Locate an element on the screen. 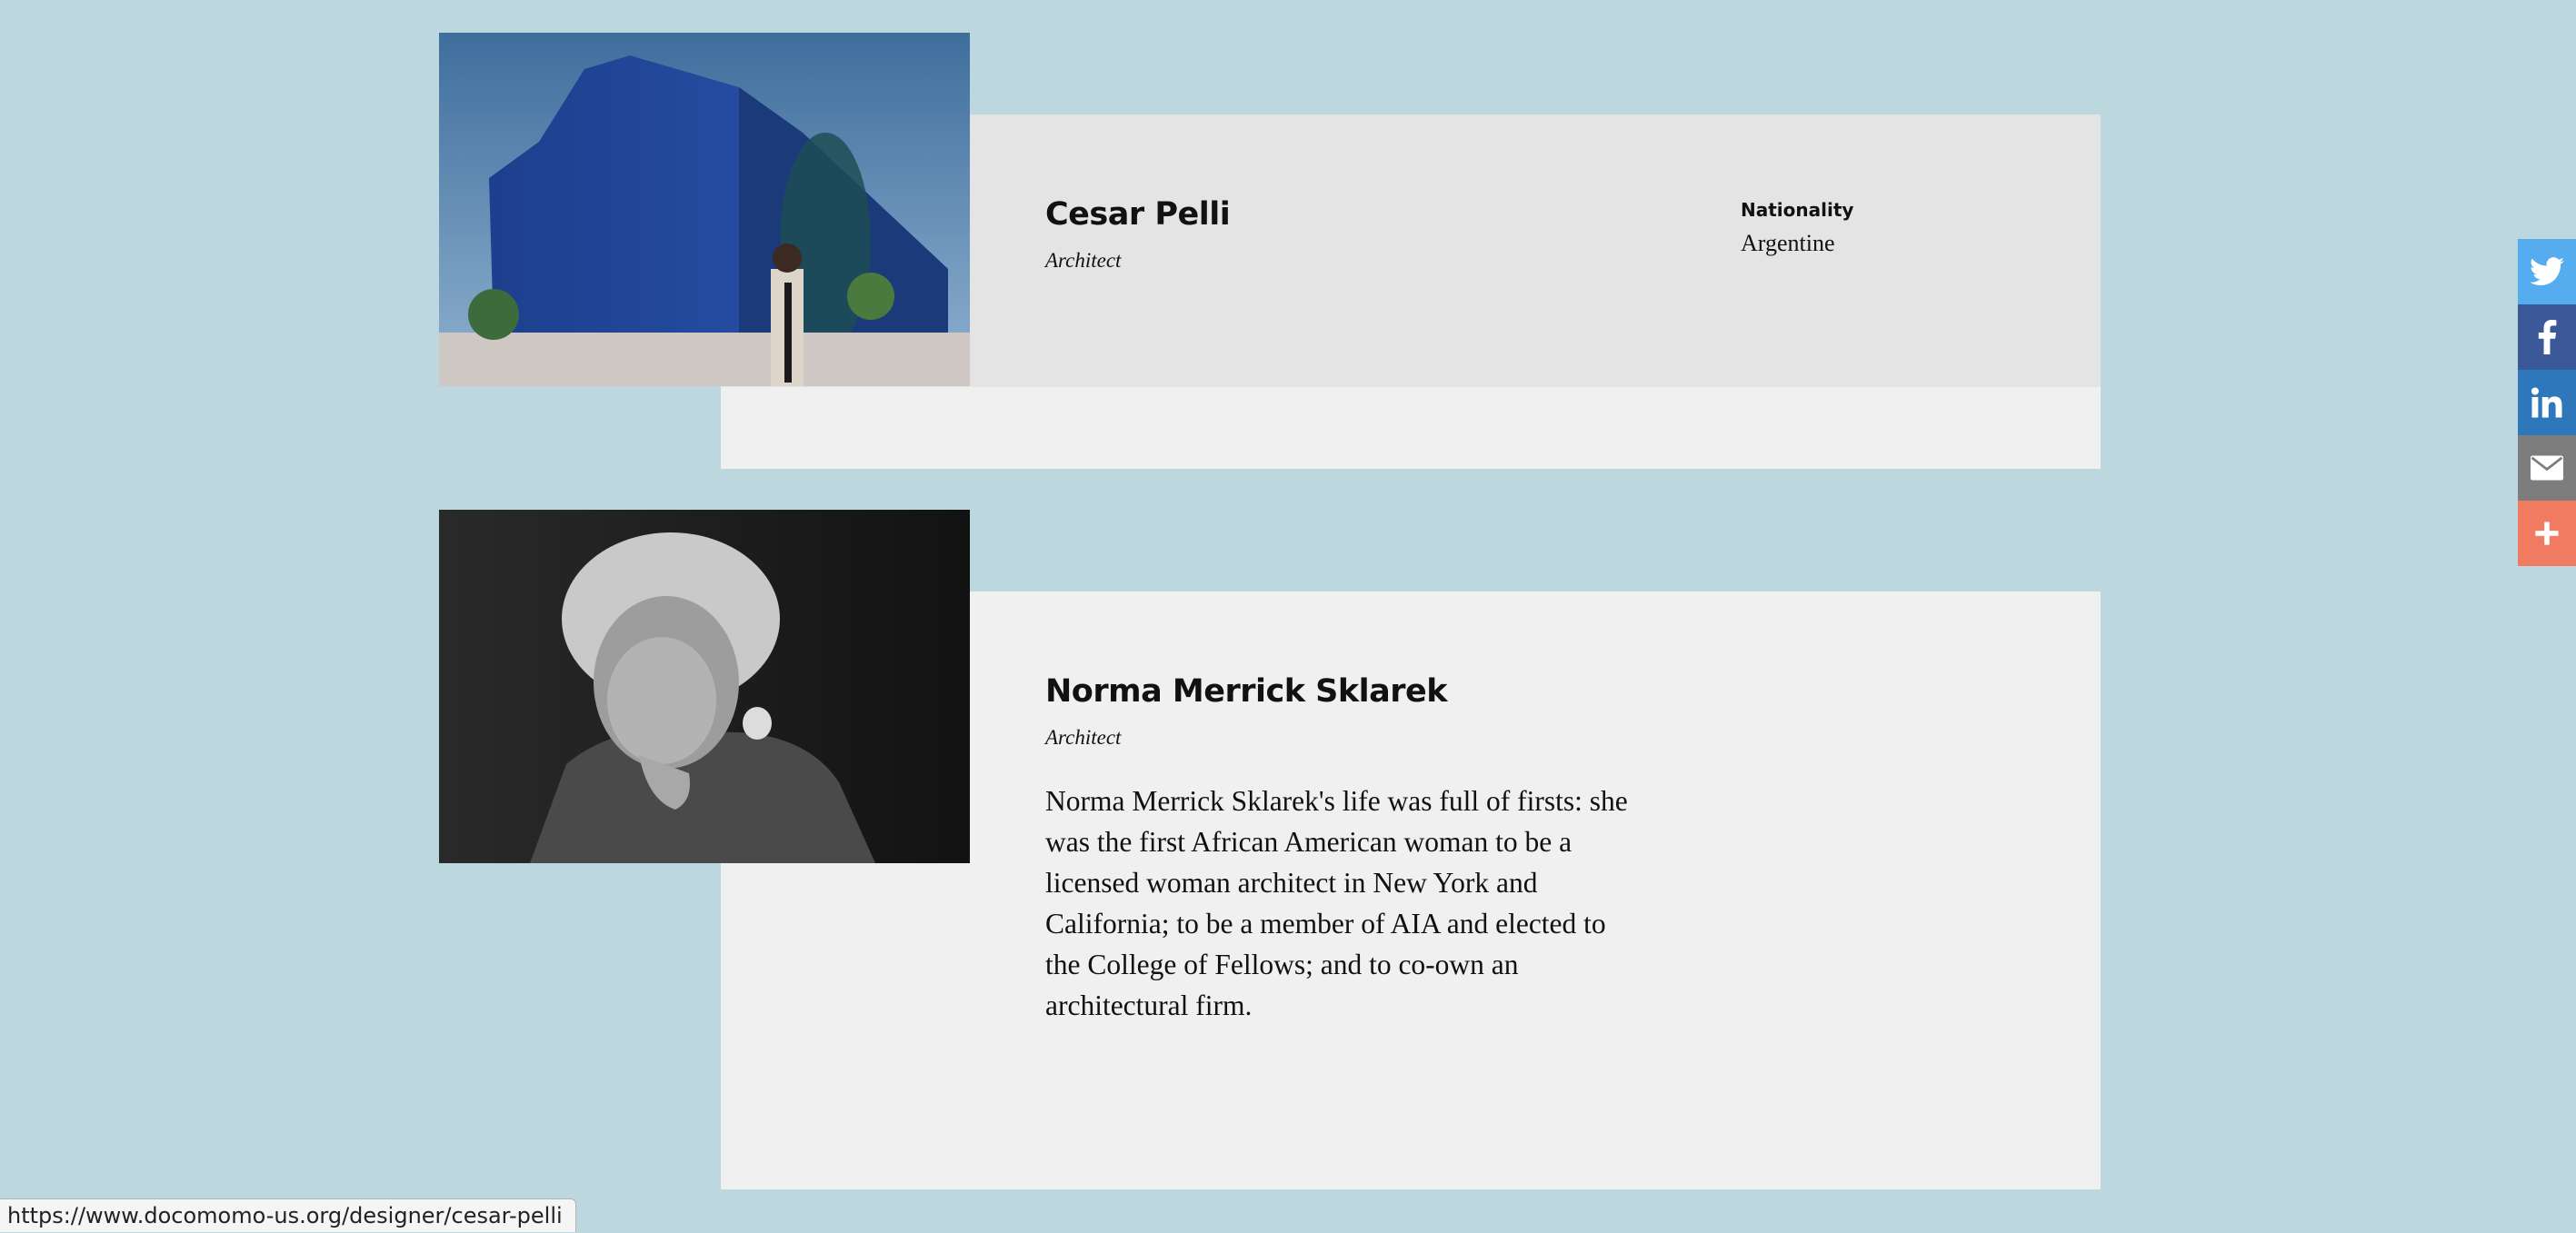  designer-name: Norma Merrick Sklarek is located at coordinates (1246, 691).